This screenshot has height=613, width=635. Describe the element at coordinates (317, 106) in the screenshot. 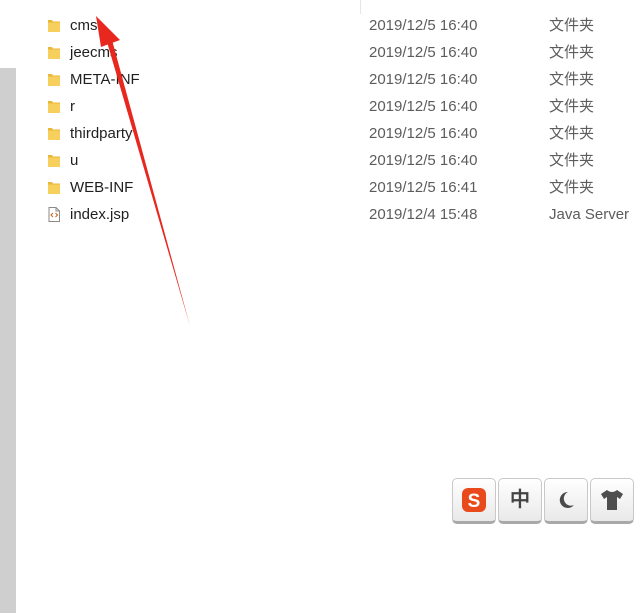

I see `list-item-r: r 2019/12/5 16:40 文件夹` at that location.